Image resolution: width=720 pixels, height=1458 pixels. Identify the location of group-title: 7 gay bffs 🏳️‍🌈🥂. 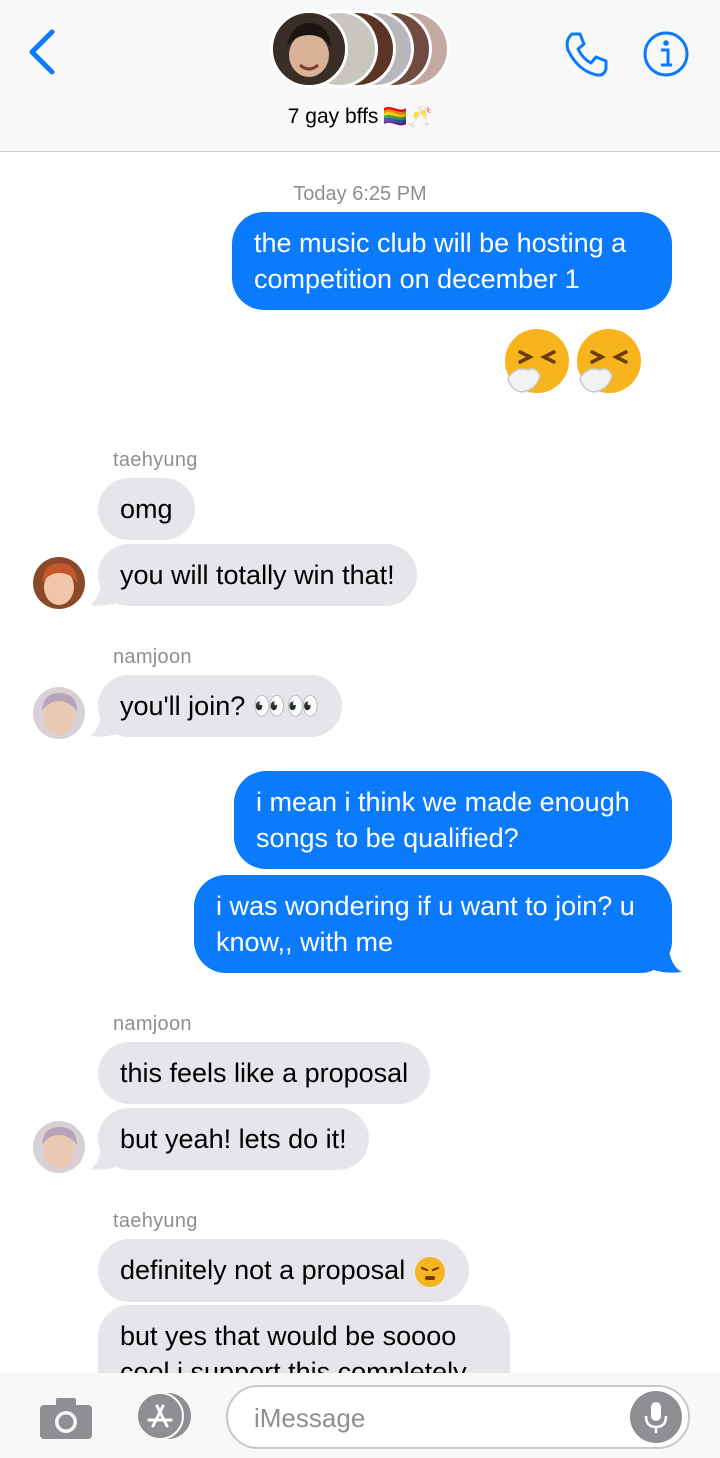
(360, 116).